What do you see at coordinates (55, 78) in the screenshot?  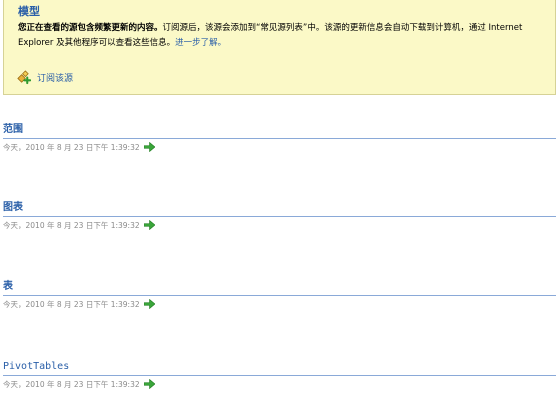 I see `subscribe-label: 订阅该源` at bounding box center [55, 78].